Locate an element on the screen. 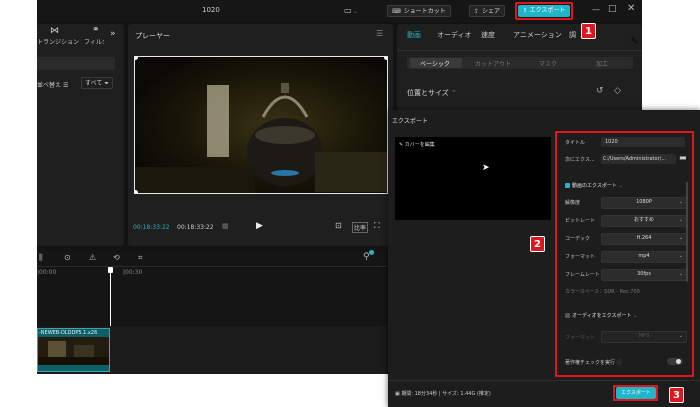  video-frame-image is located at coordinates (261, 125).